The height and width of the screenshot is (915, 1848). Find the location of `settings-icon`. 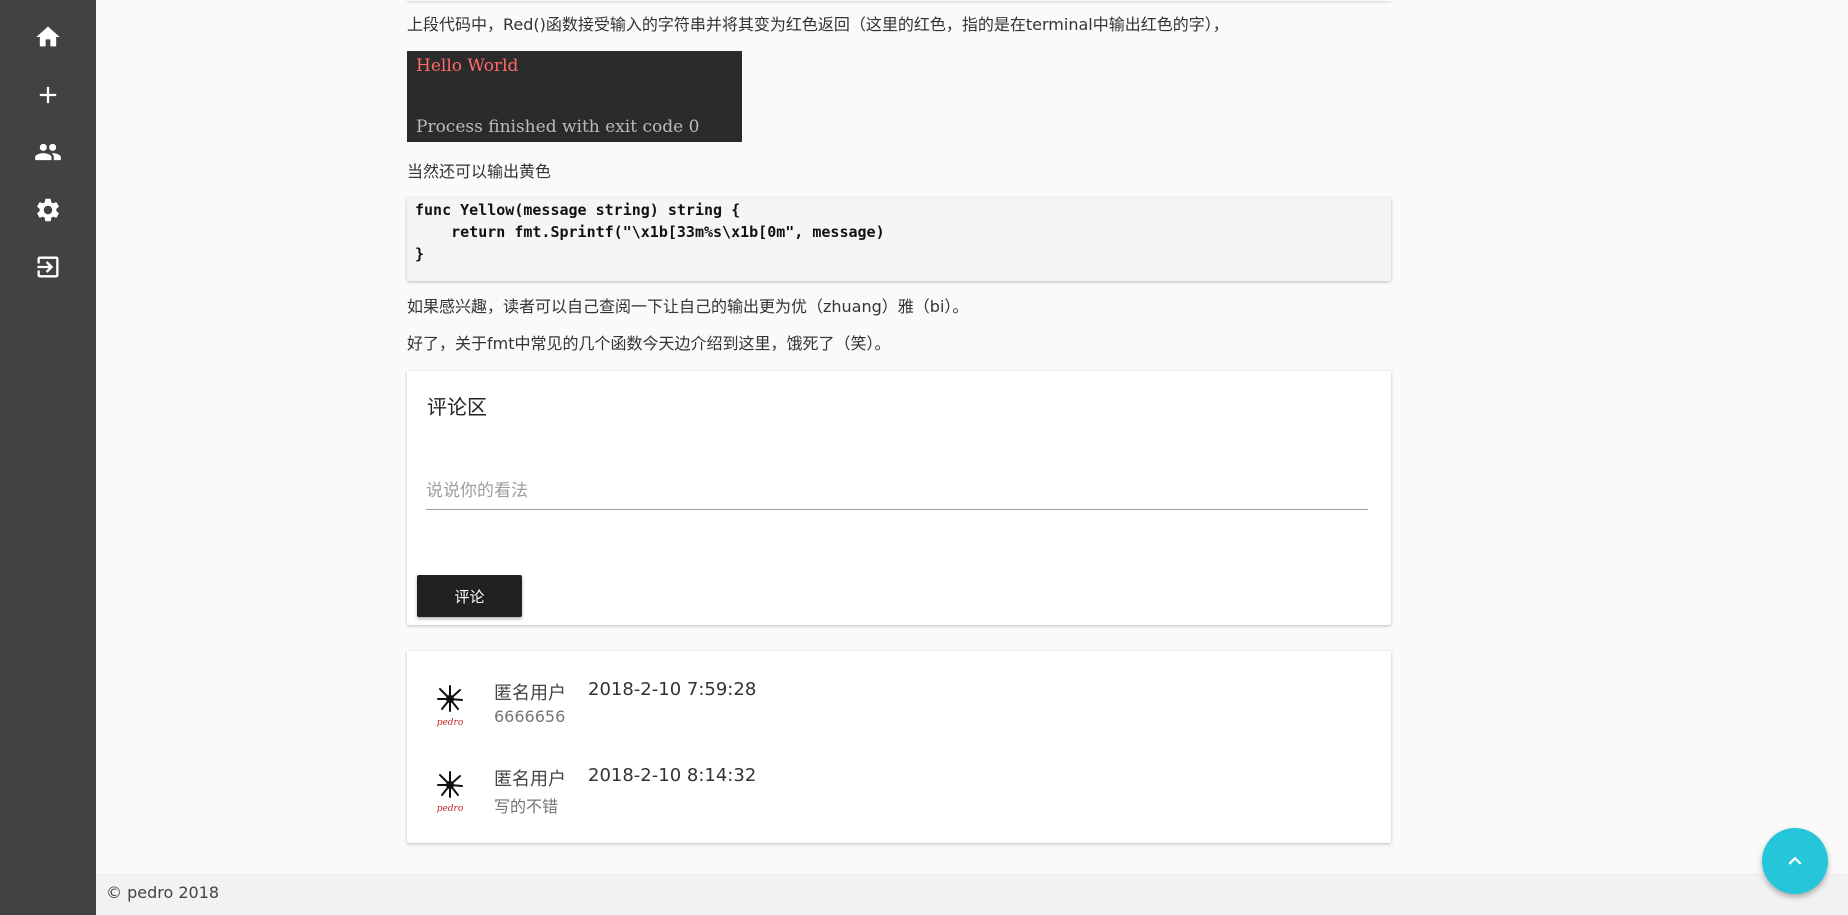

settings-icon is located at coordinates (48, 210).